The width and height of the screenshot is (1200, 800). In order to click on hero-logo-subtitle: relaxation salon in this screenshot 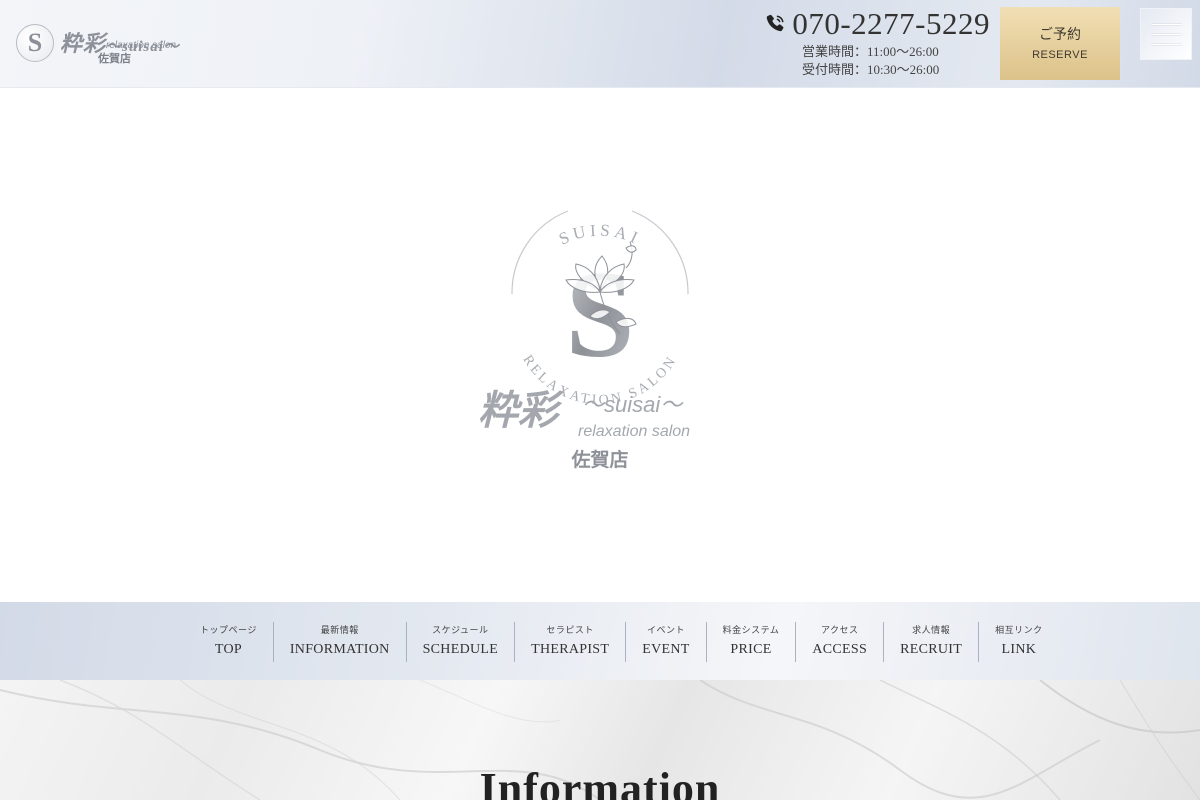, I will do `click(634, 431)`.